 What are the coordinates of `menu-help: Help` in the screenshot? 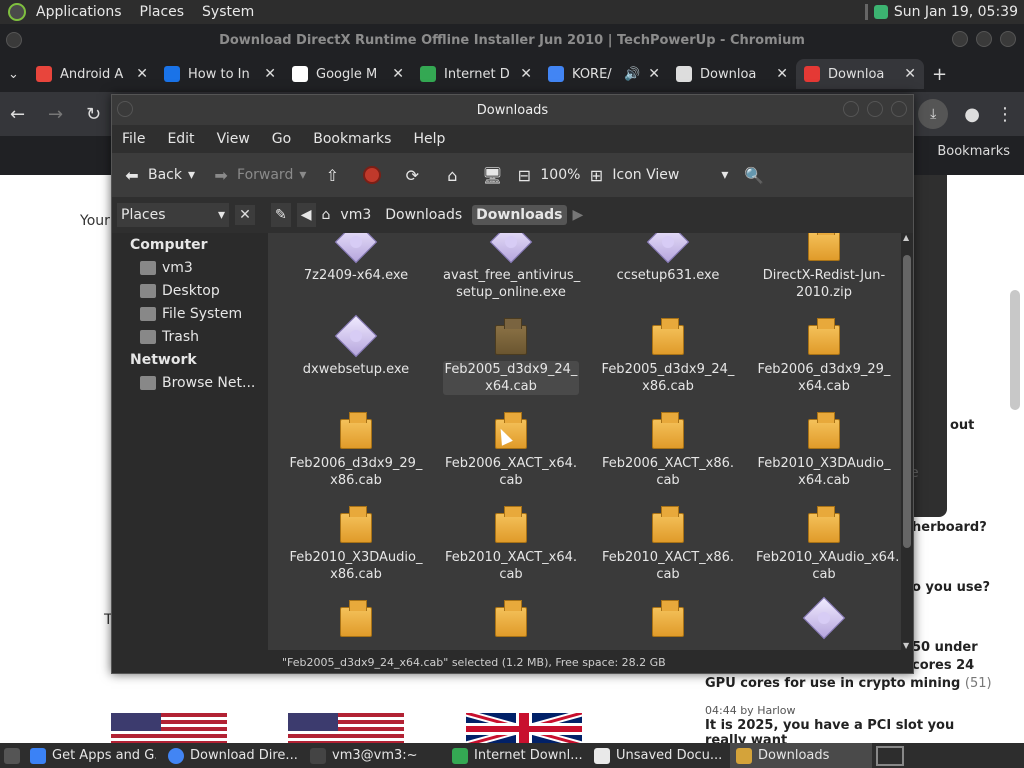 It's located at (429, 139).